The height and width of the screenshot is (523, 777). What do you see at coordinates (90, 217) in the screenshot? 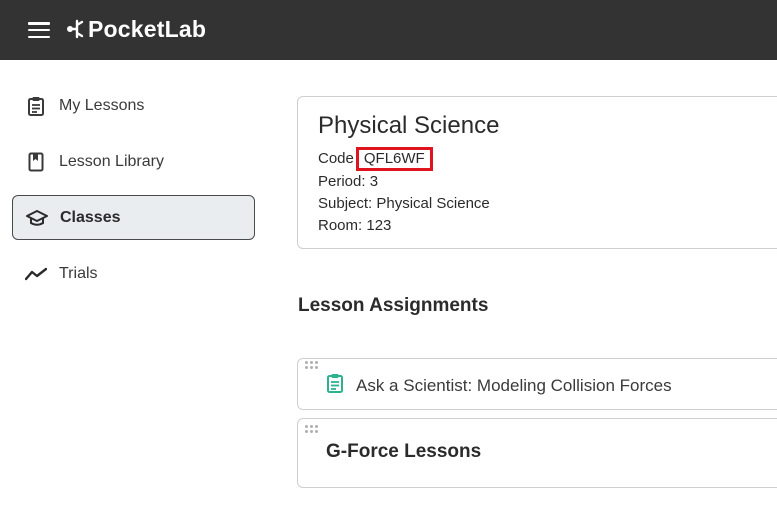
I see `sidebar-item-label: Classes` at bounding box center [90, 217].